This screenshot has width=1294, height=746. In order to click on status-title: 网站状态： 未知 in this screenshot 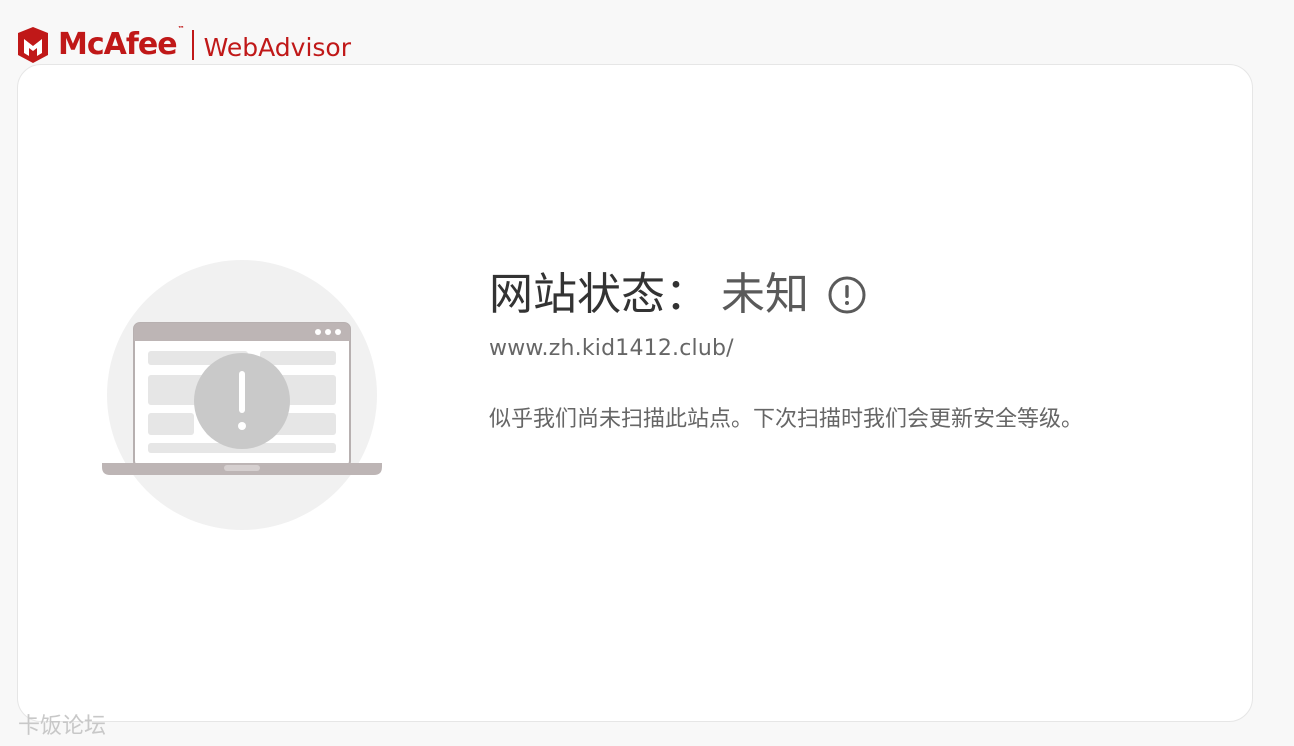, I will do `click(809, 295)`.